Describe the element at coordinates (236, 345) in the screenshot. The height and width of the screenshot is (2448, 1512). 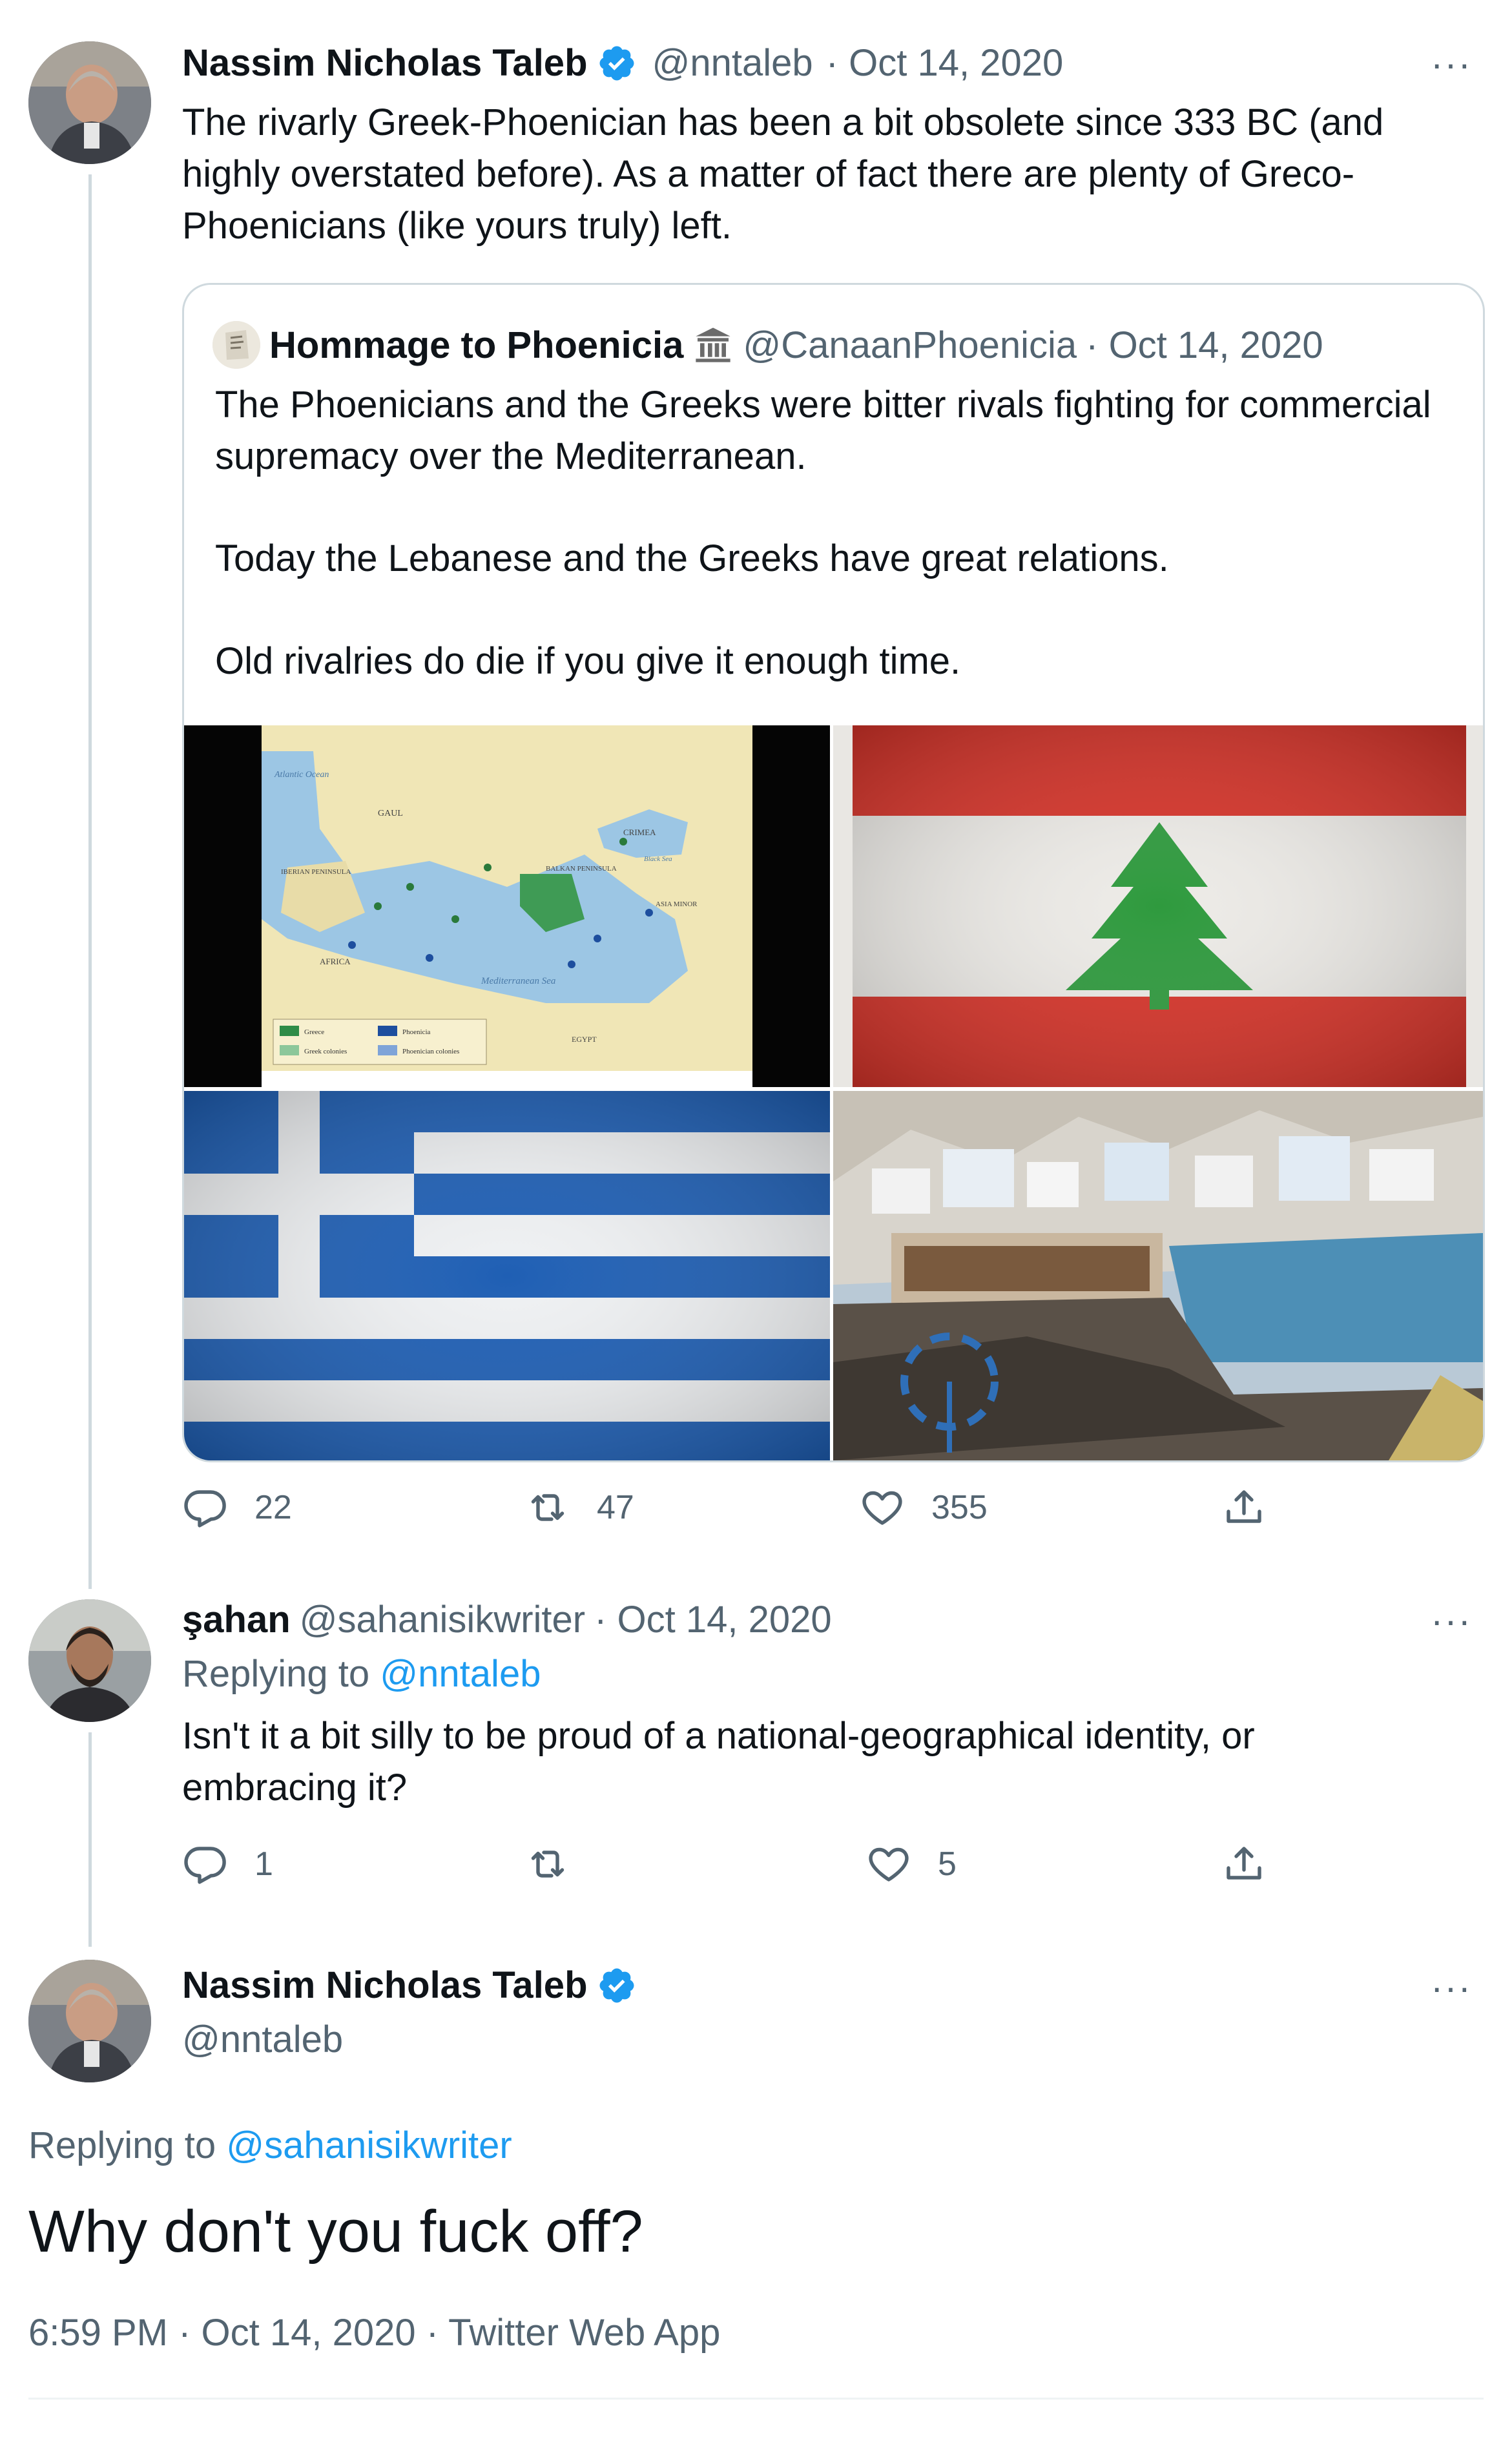
I see `quoted-avatar` at that location.